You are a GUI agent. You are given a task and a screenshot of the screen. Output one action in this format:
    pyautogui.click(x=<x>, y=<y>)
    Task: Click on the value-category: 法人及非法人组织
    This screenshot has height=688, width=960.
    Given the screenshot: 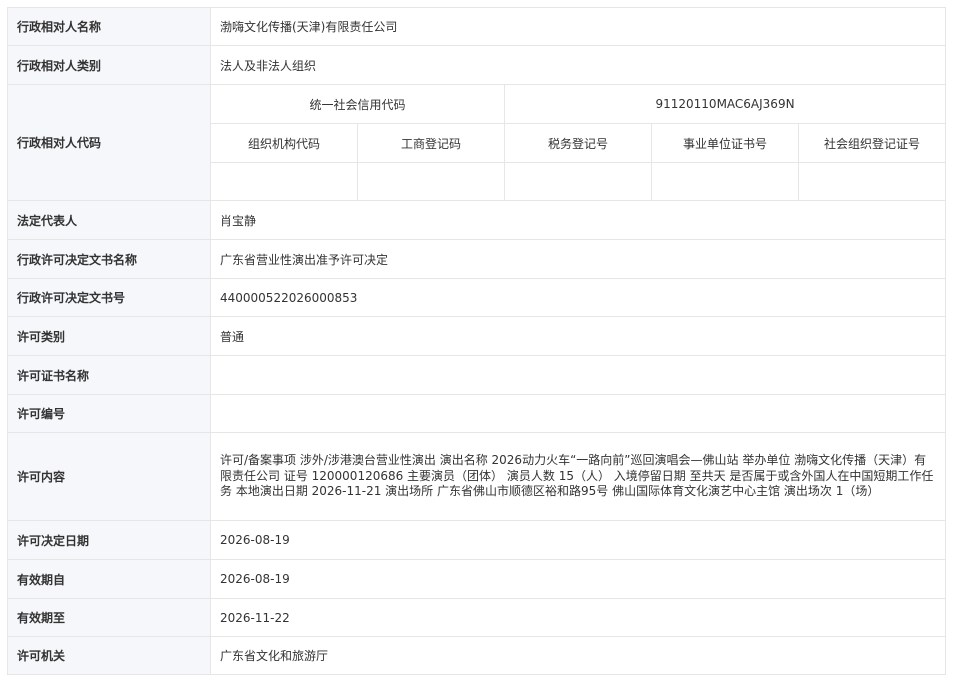 What is the action you would take?
    pyautogui.click(x=578, y=65)
    